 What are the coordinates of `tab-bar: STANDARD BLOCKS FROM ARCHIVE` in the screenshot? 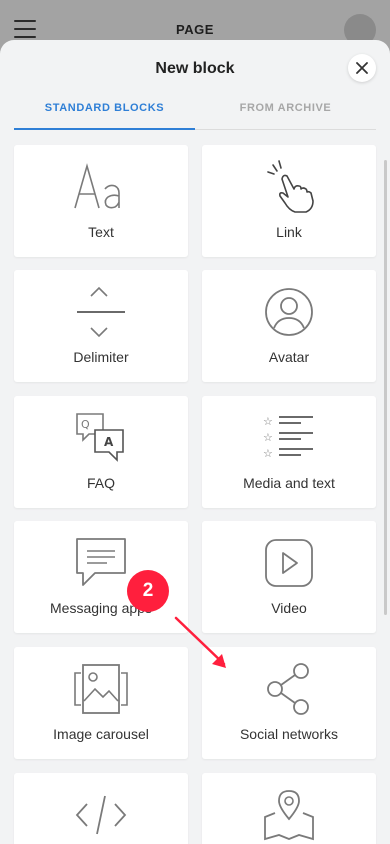 It's located at (195, 113).